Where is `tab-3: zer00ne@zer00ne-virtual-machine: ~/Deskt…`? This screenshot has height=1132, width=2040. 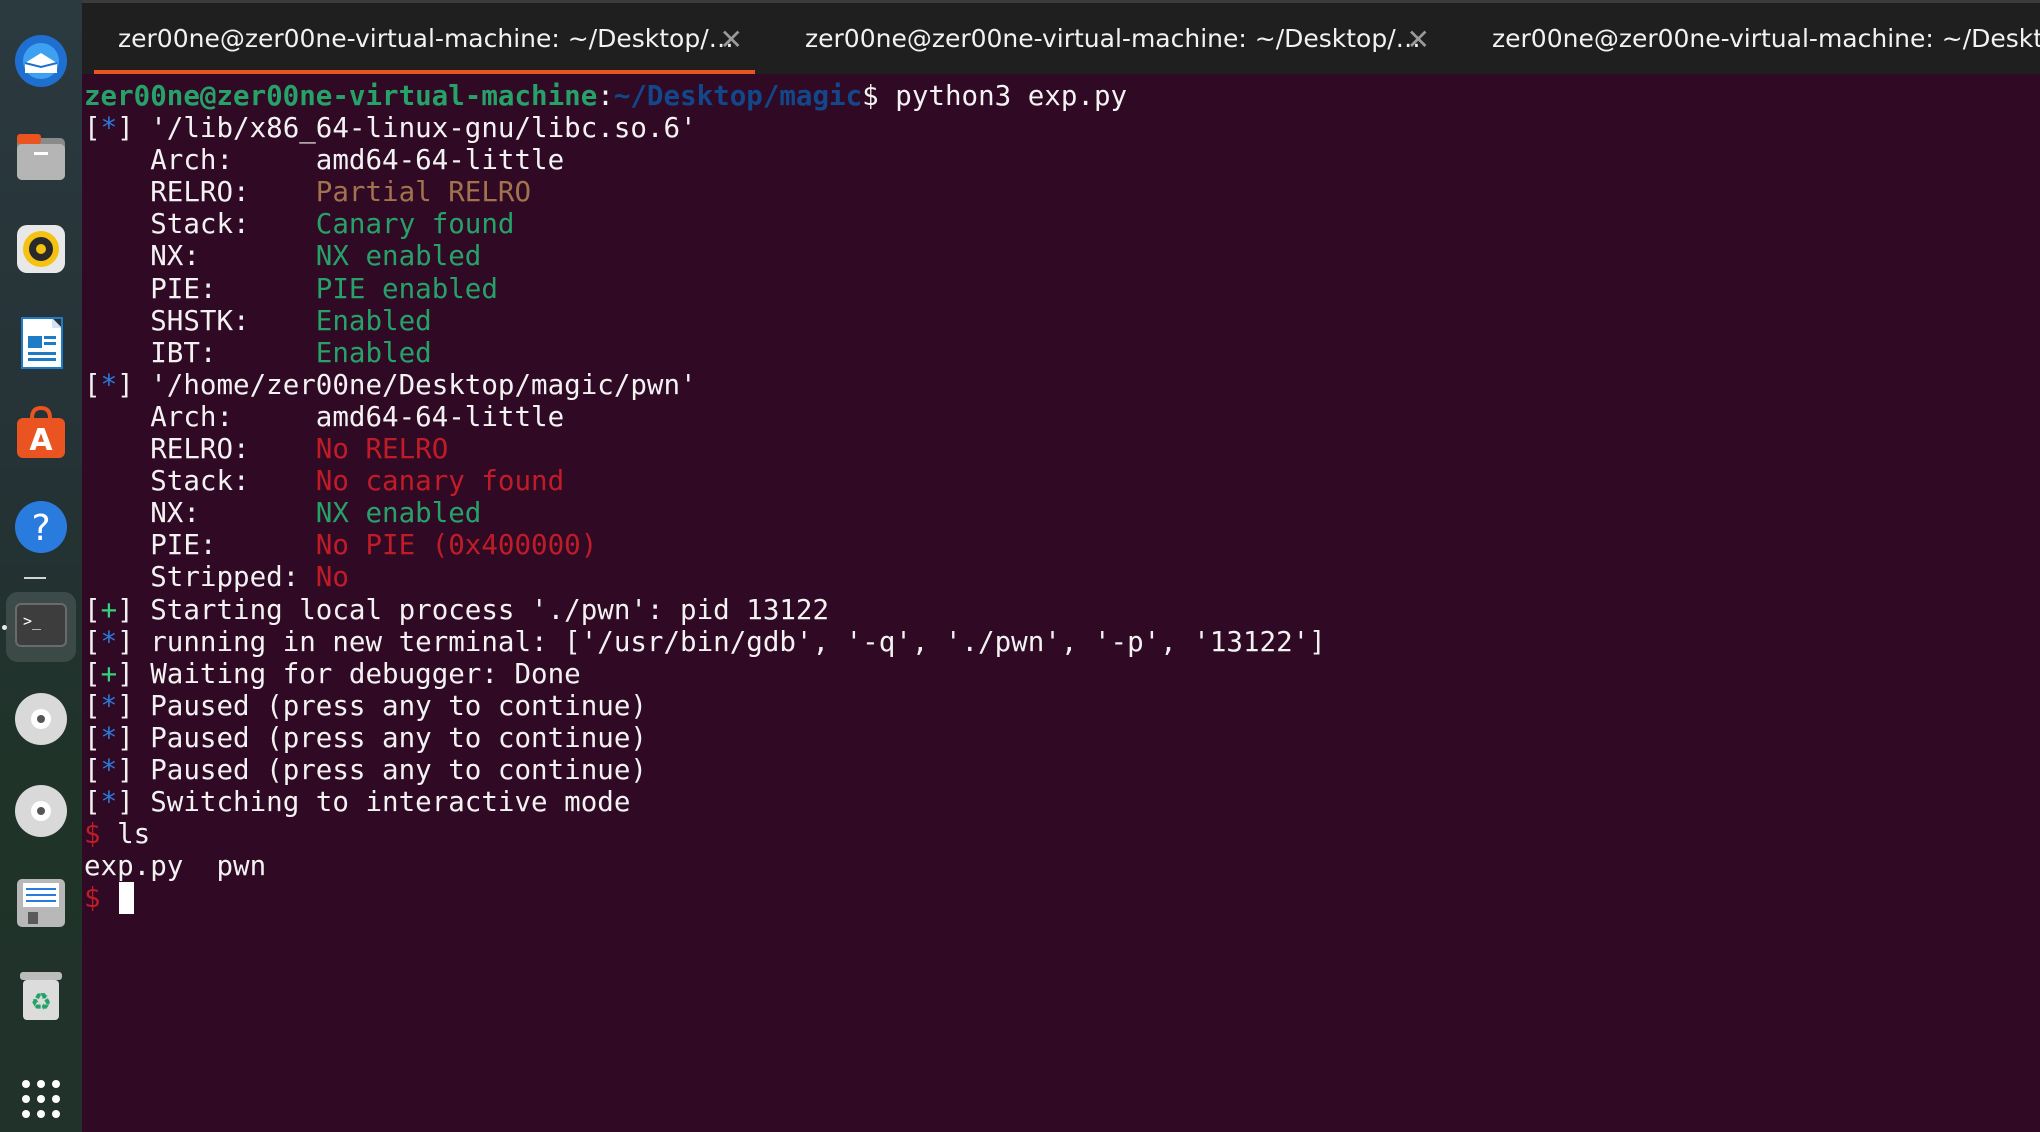 tab-3: zer00ne@zer00ne-virtual-machine: ~/Deskt… is located at coordinates (1748, 38).